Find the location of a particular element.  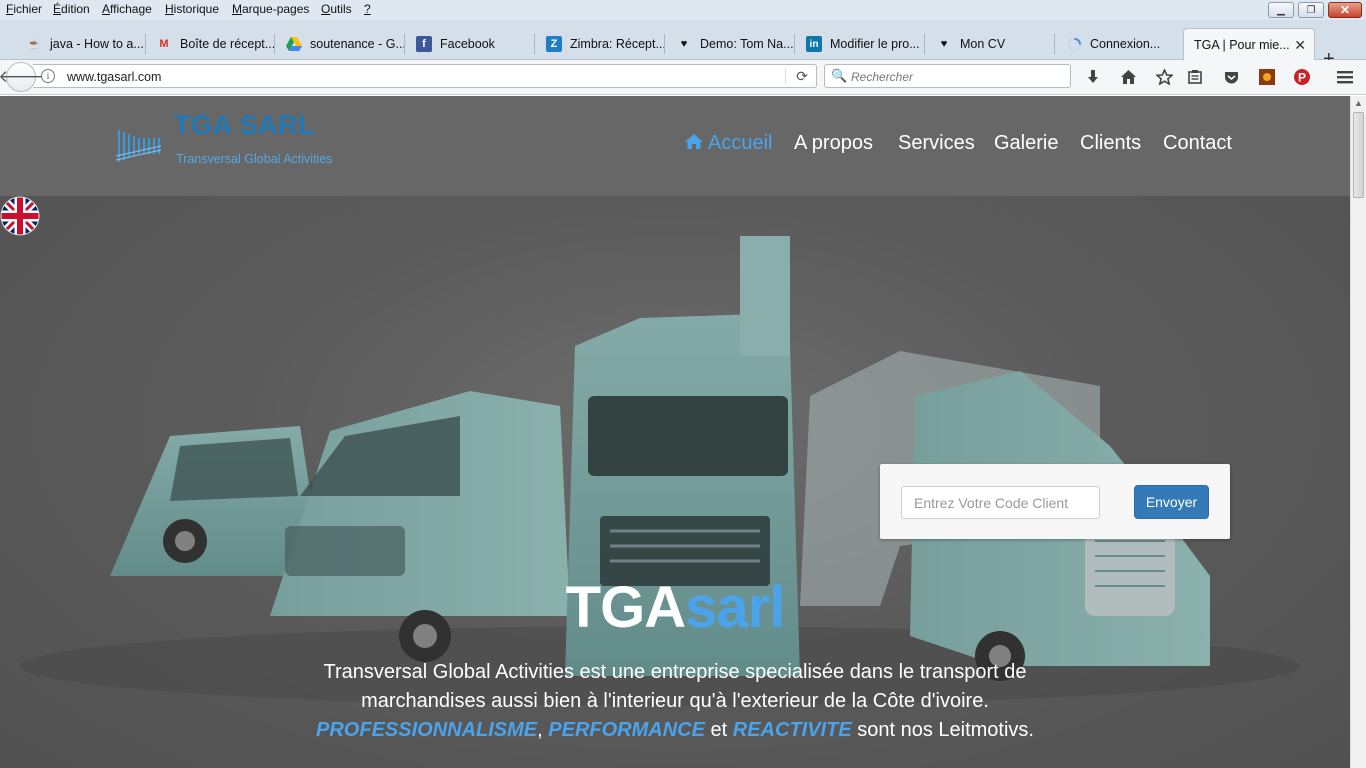

keyword-reactivite: REACTIVITE is located at coordinates (792, 730).